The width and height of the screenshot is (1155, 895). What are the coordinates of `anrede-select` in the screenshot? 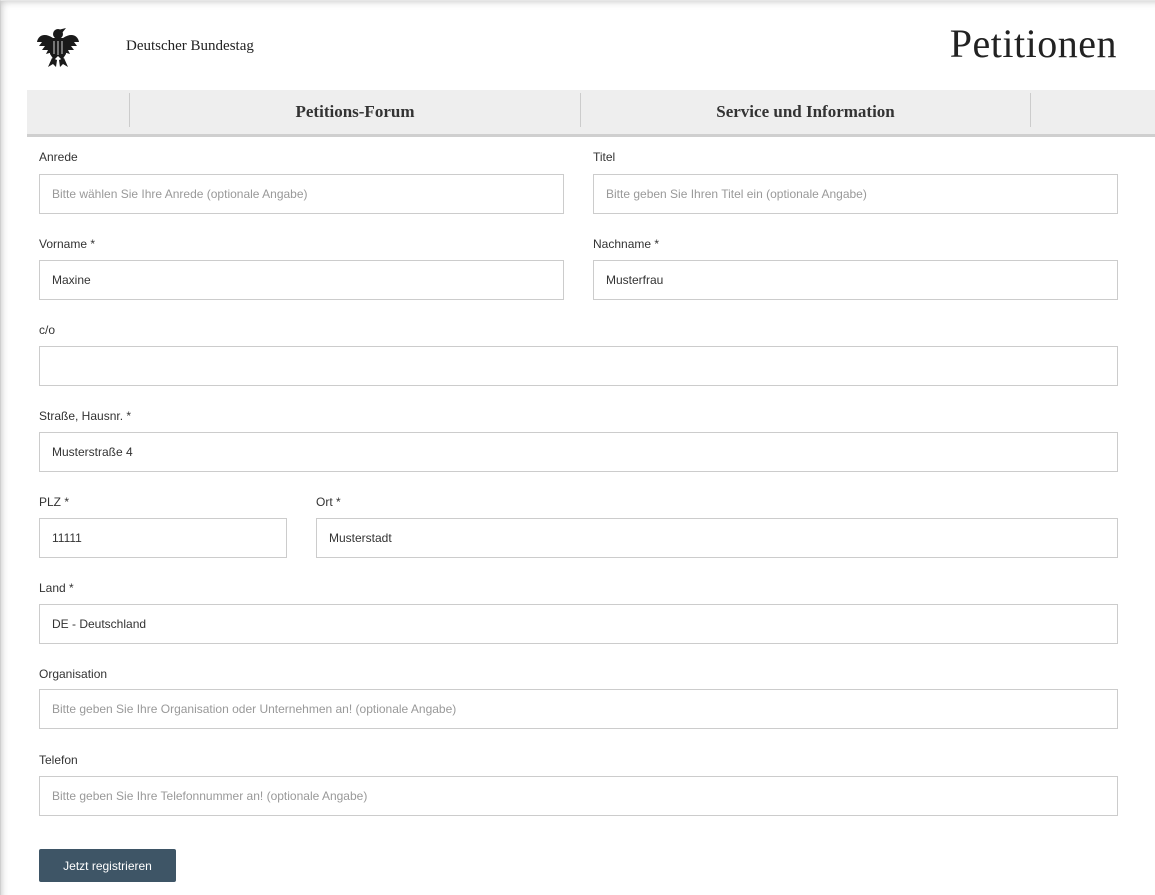 It's located at (301, 194).